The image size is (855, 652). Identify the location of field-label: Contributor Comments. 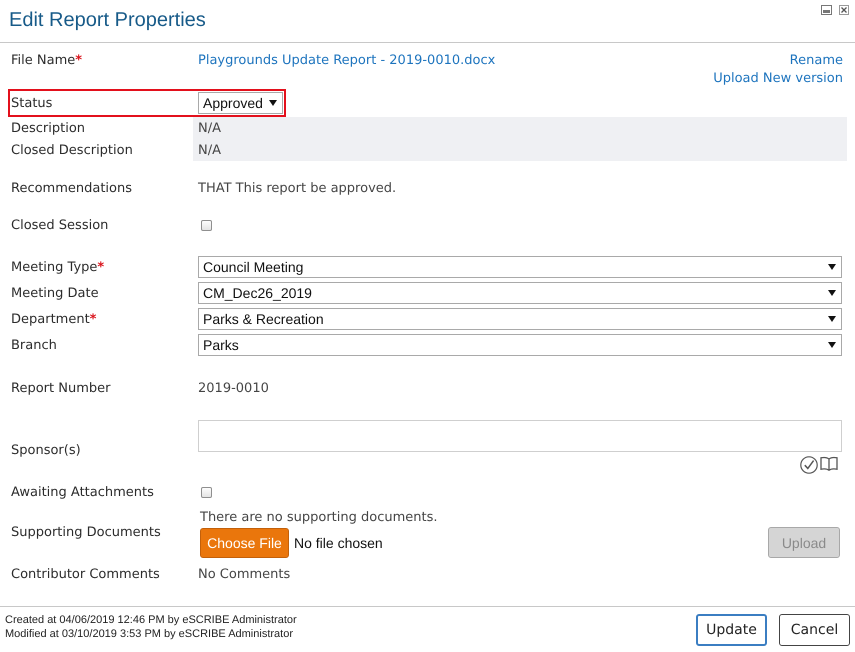
(85, 574).